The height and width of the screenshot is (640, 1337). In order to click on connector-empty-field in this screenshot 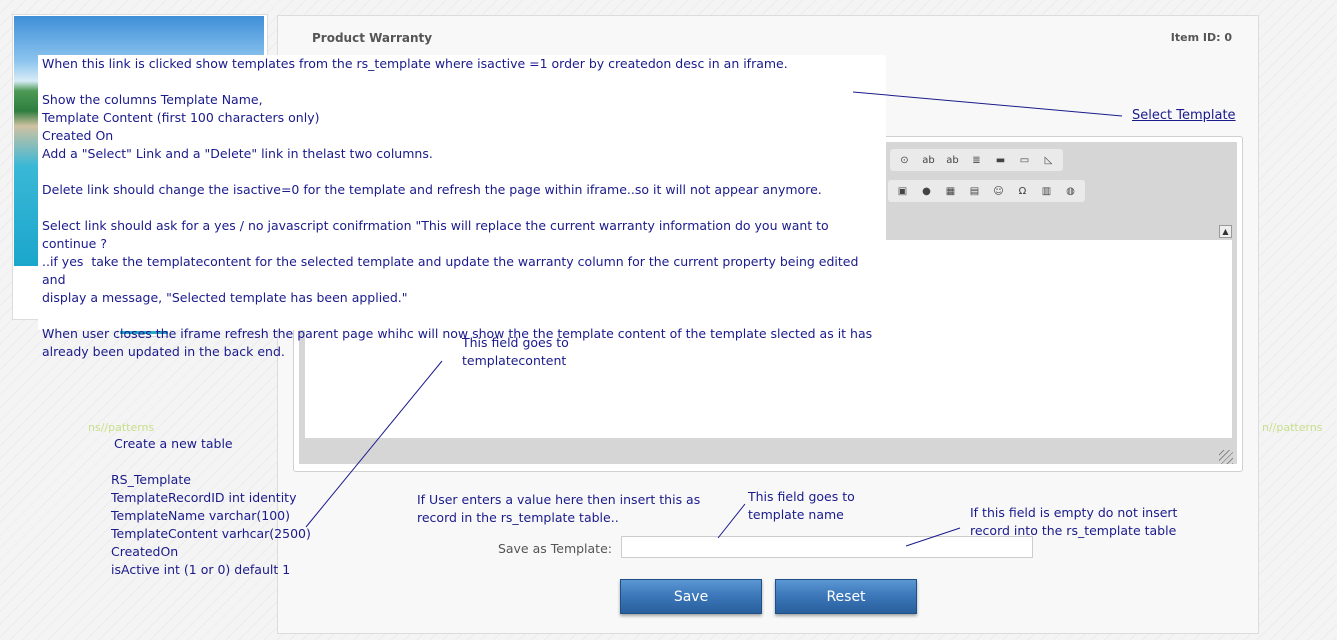, I will do `click(933, 537)`.